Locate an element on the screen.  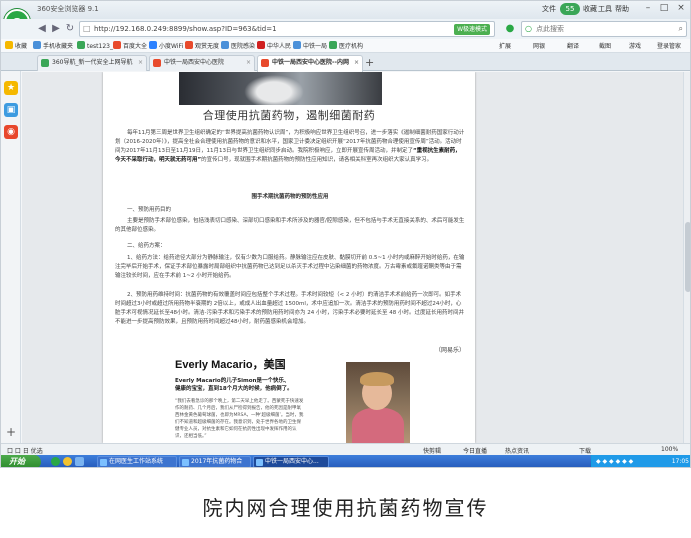
minimize-button: – is located at coordinates (648, 9).